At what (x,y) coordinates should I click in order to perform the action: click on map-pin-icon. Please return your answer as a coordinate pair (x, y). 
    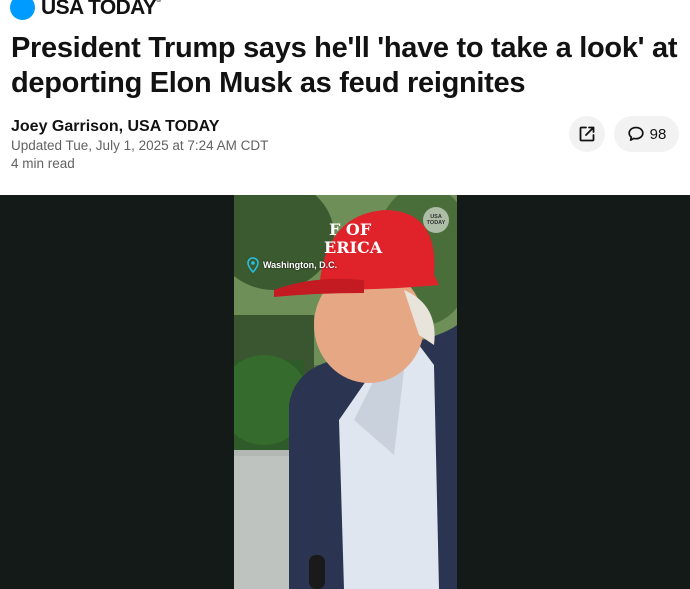
    Looking at the image, I should click on (253, 265).